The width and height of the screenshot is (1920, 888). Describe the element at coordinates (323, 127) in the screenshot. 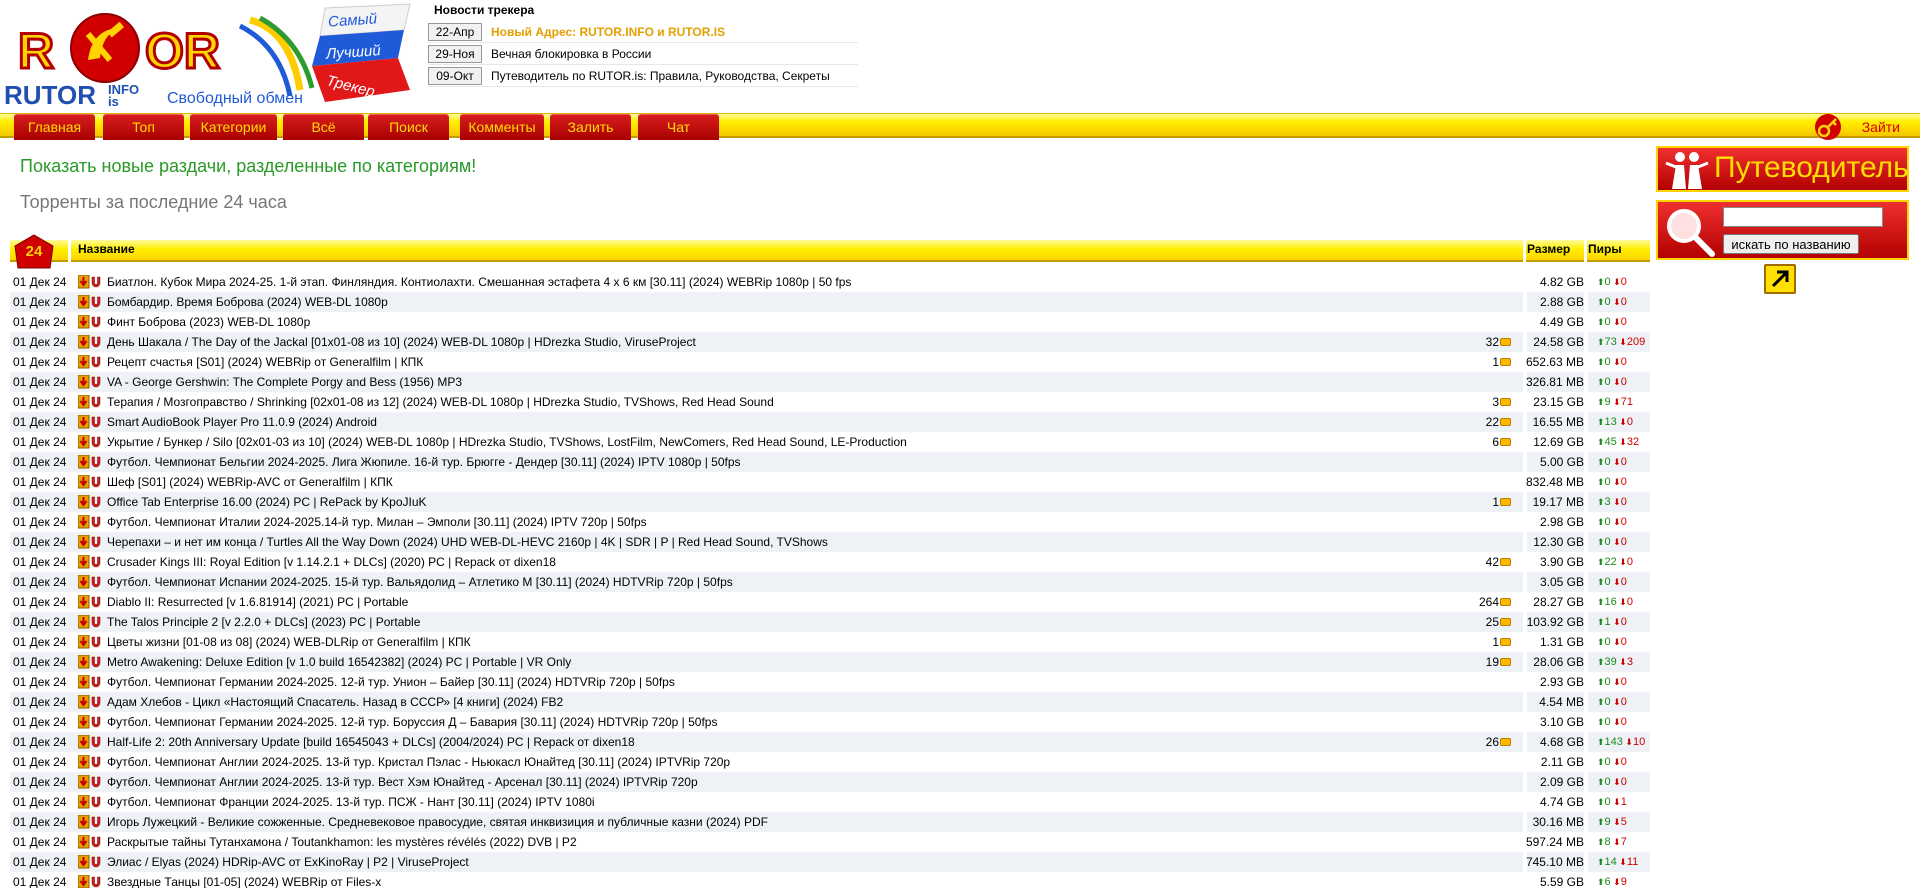

I see `menu-all: Всё` at that location.